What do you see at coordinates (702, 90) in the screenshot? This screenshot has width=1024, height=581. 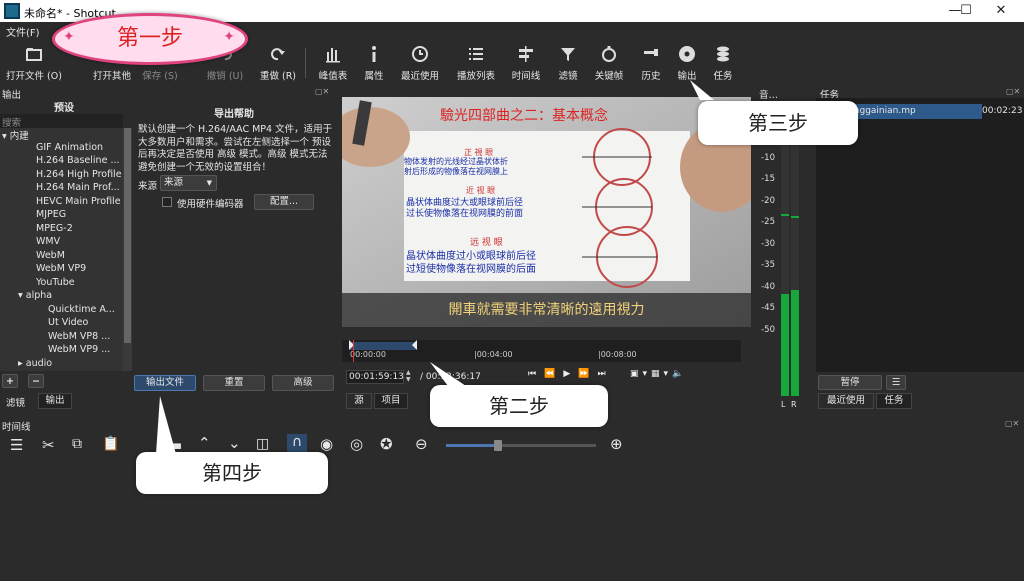 I see `callout-pointer-step3` at bounding box center [702, 90].